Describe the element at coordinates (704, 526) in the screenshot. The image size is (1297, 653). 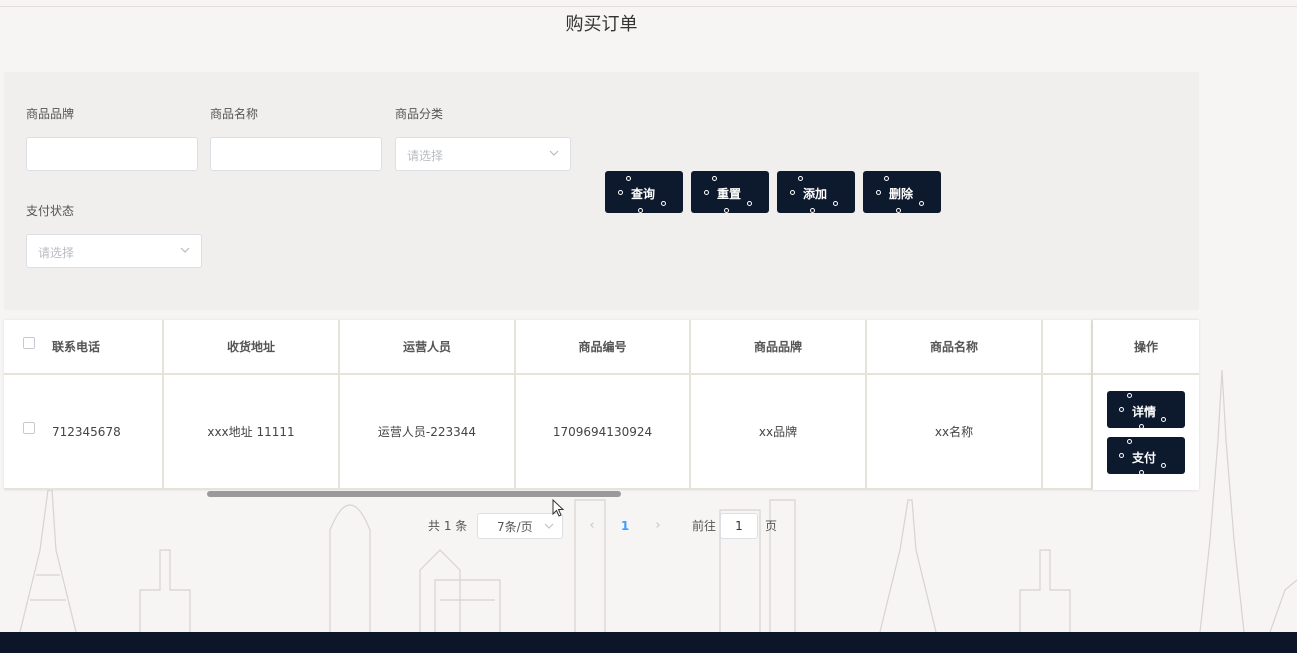
I see `goto-label: 前往` at that location.